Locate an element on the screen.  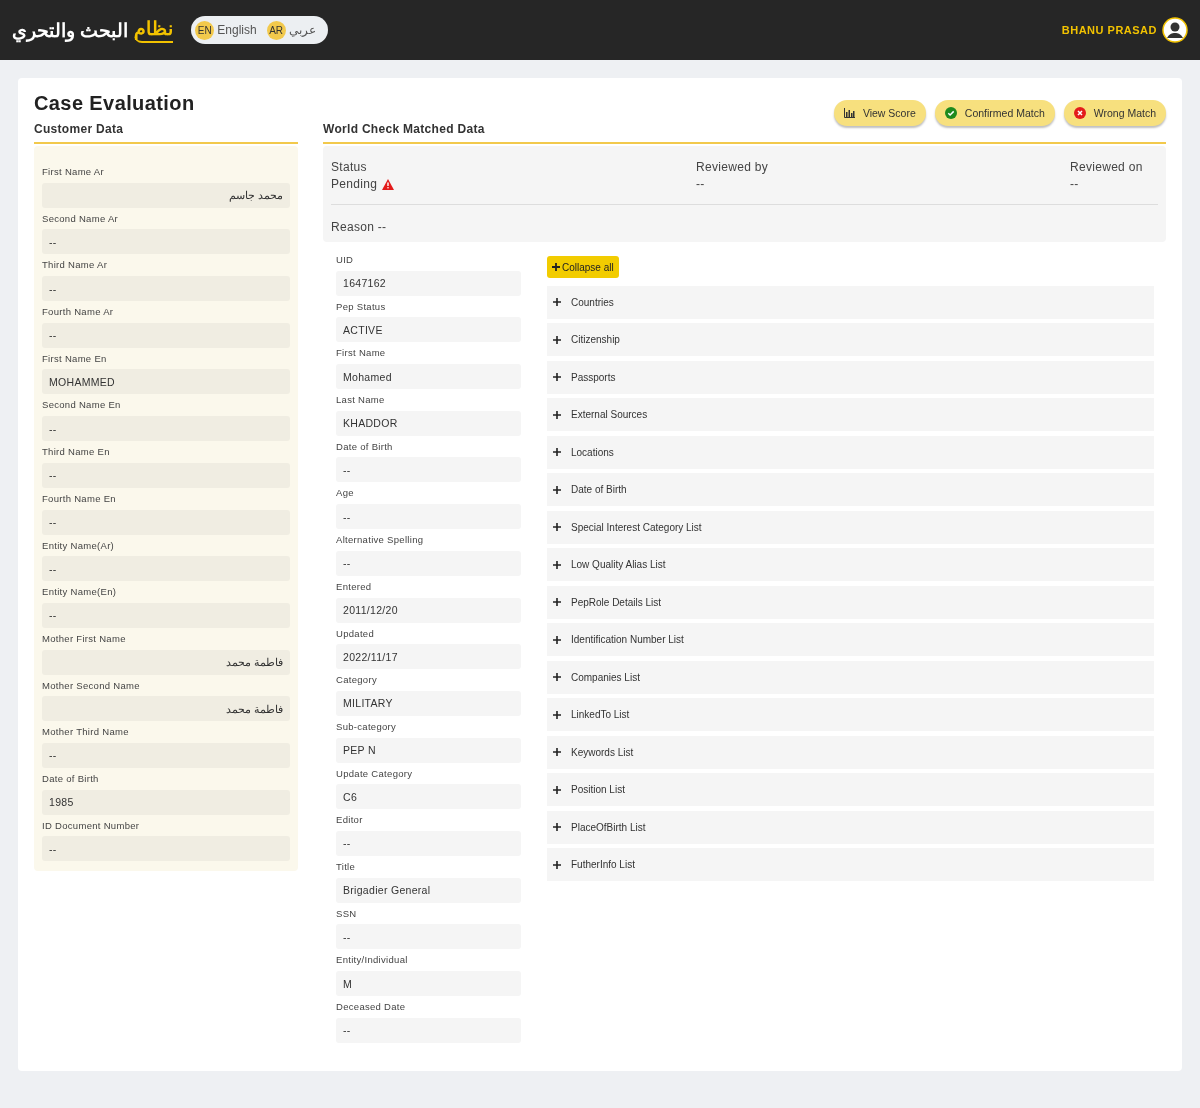
action-button: Wrong Match is located at coordinates (1114, 113).